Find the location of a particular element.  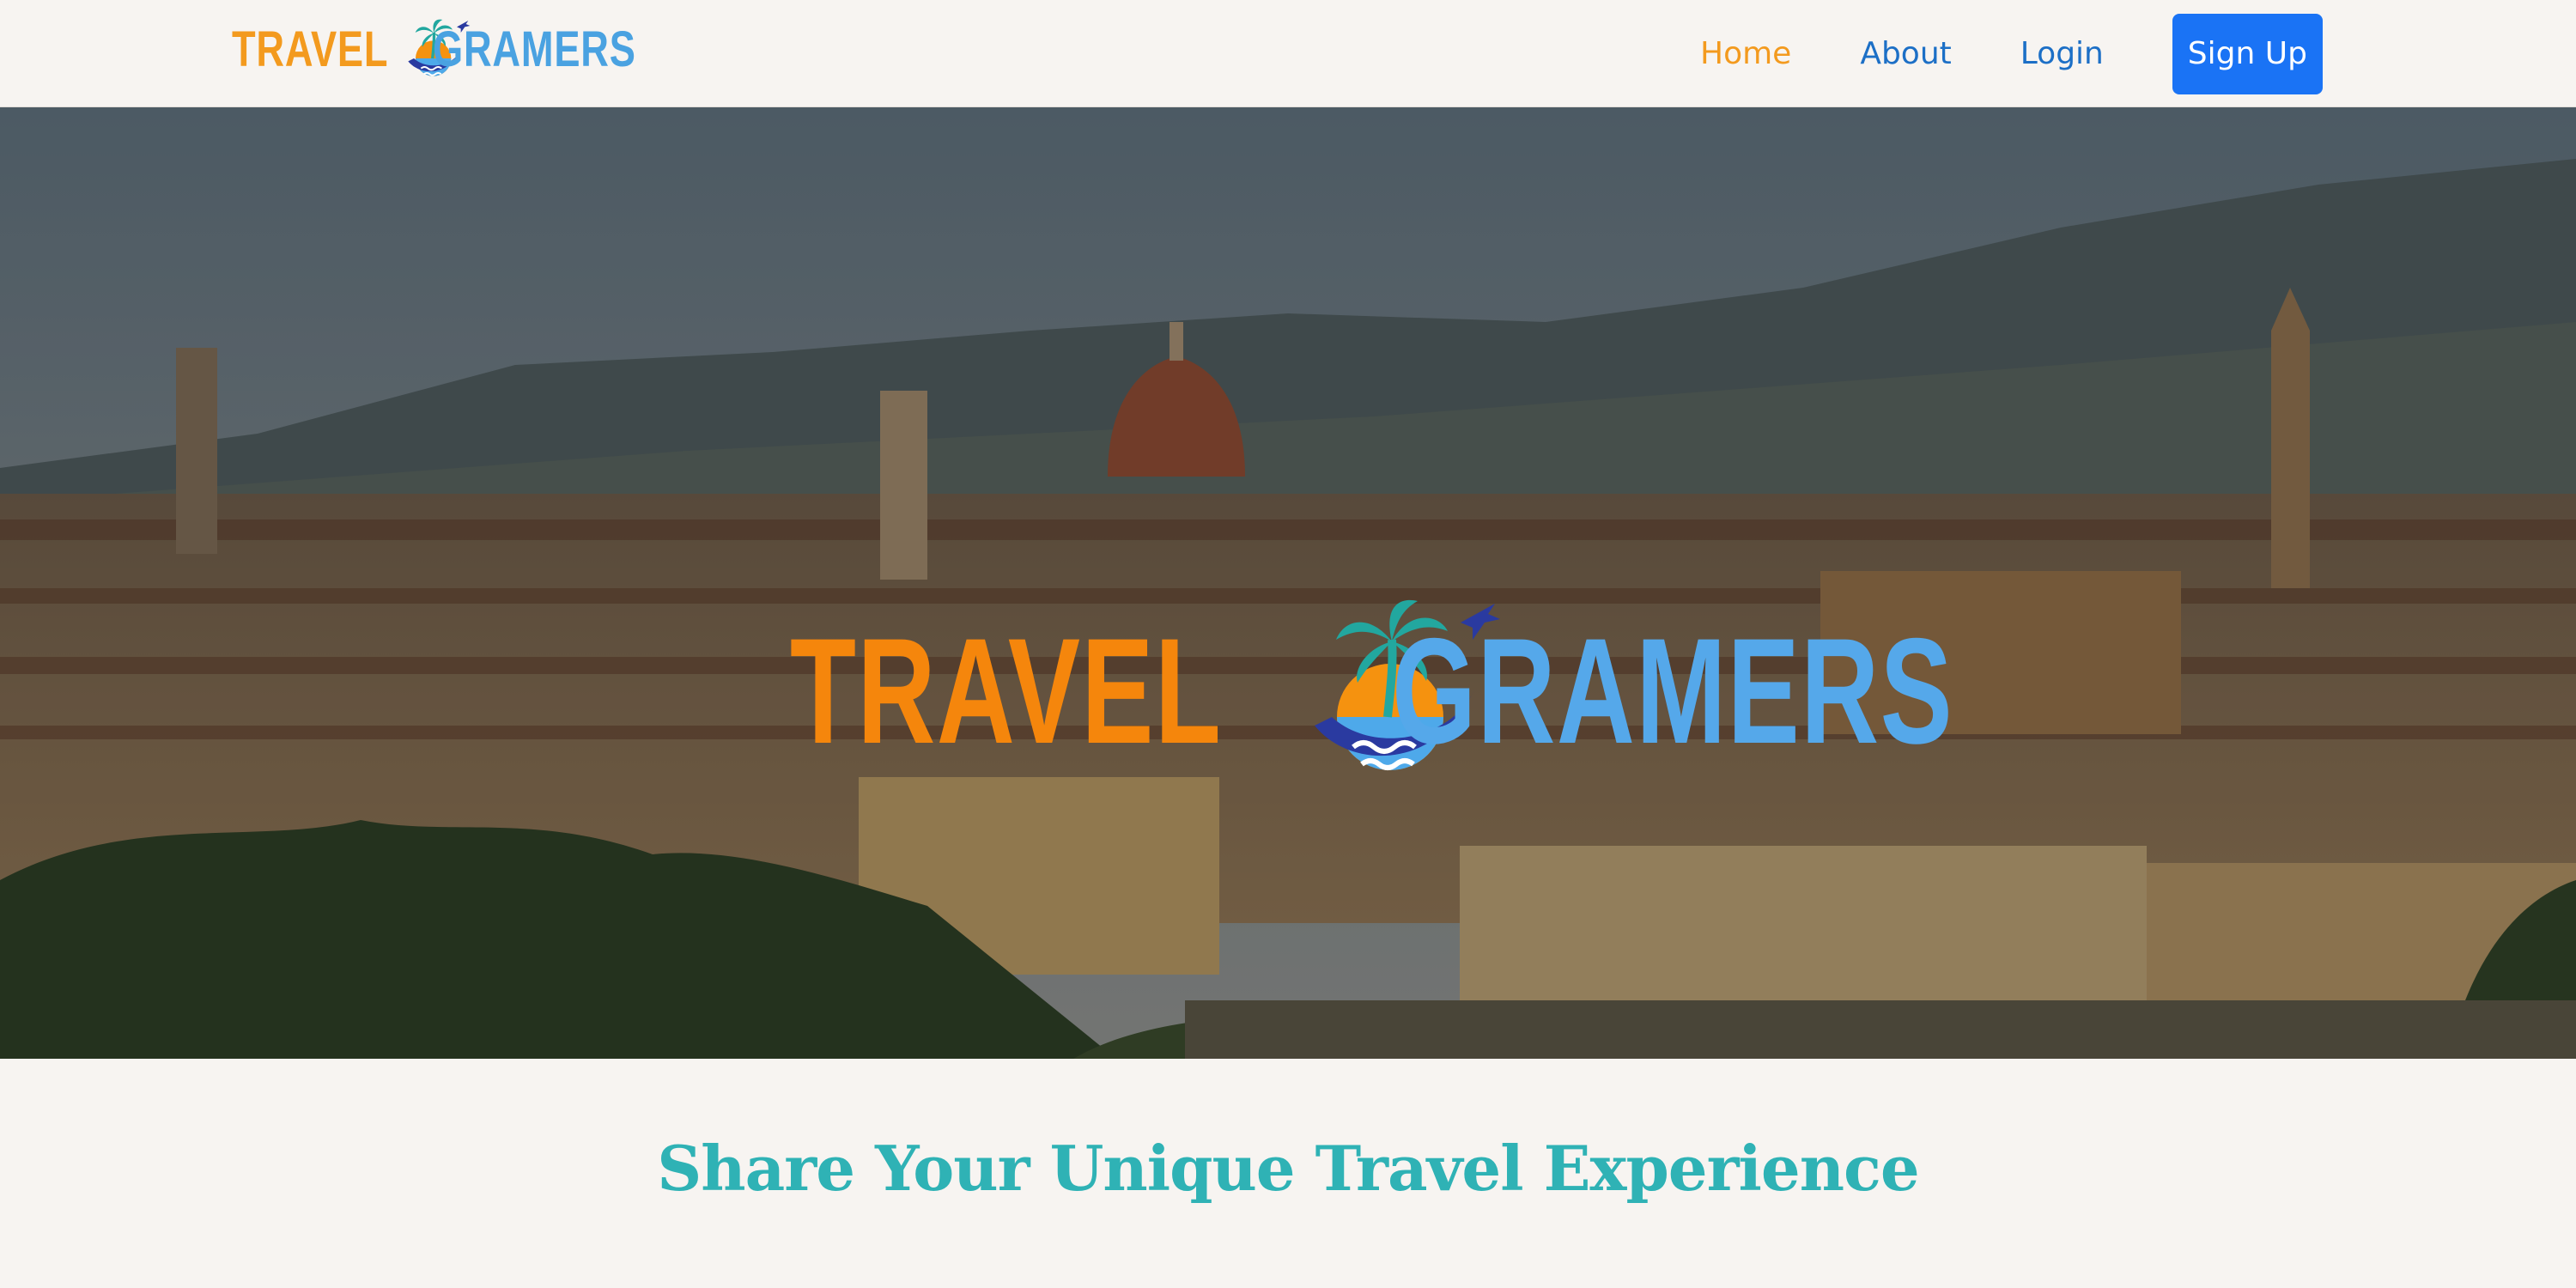

brand-word-left: TRAVEL is located at coordinates (311, 49).